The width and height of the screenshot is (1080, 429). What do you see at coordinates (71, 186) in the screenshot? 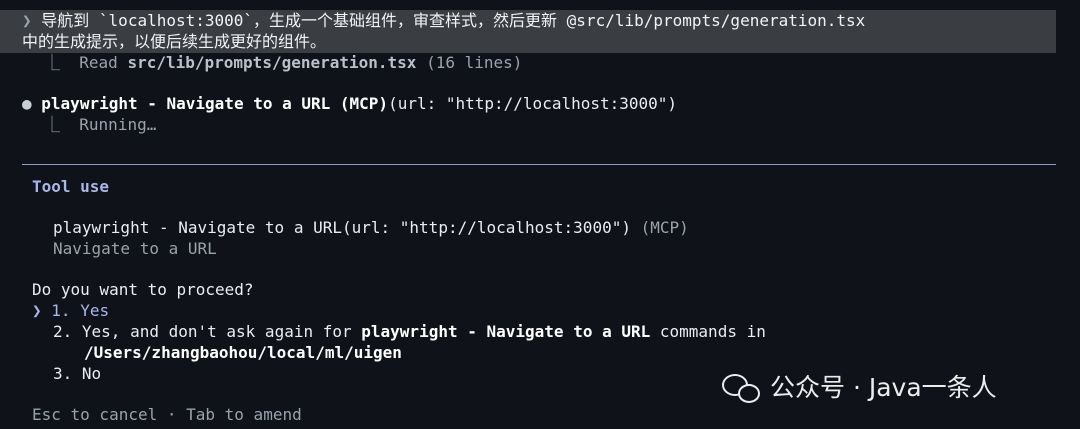
I see `dialog-heading: Tool use` at bounding box center [71, 186].